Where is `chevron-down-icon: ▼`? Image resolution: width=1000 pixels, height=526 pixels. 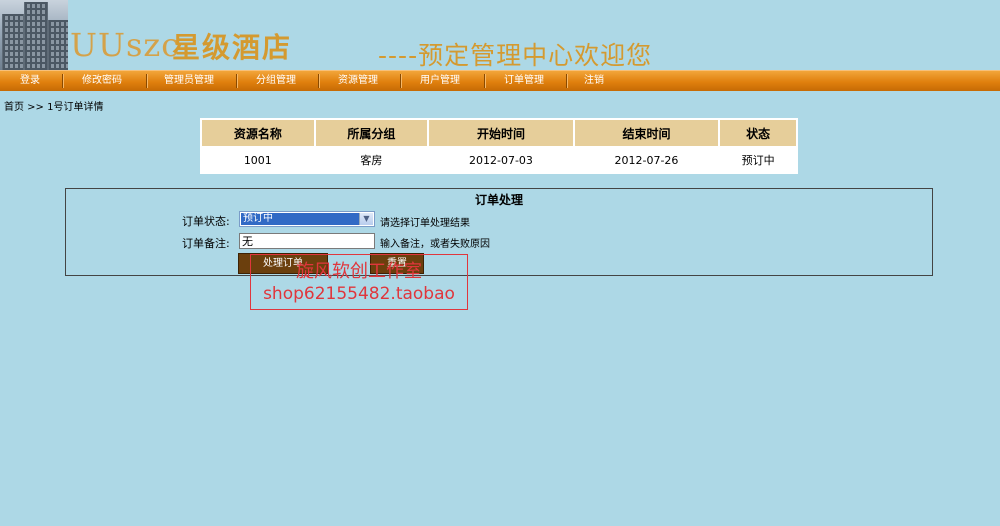 chevron-down-icon: ▼ is located at coordinates (366, 219).